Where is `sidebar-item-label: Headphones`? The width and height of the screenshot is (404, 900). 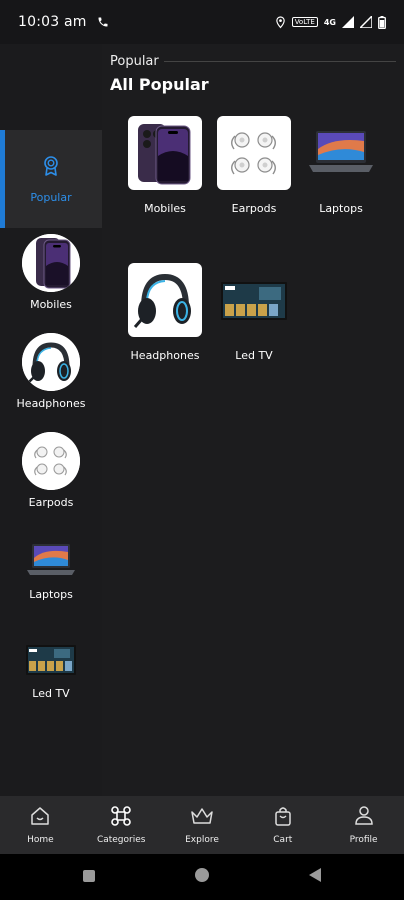
sidebar-item-label: Headphones is located at coordinates (51, 403).